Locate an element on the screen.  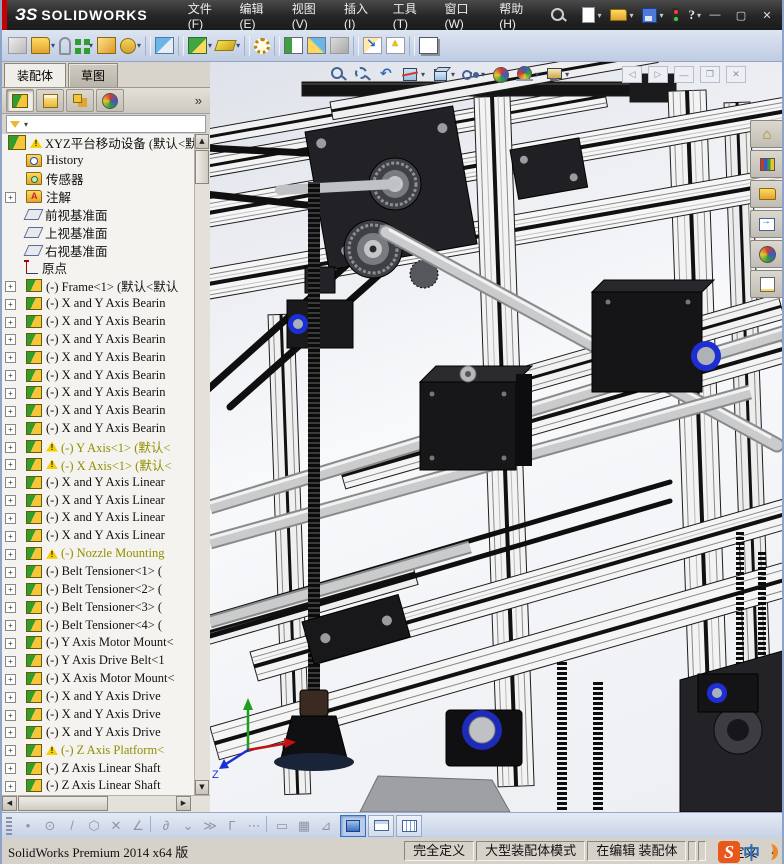
tree-item: 前视基准面 is located at coordinates (98, 214).